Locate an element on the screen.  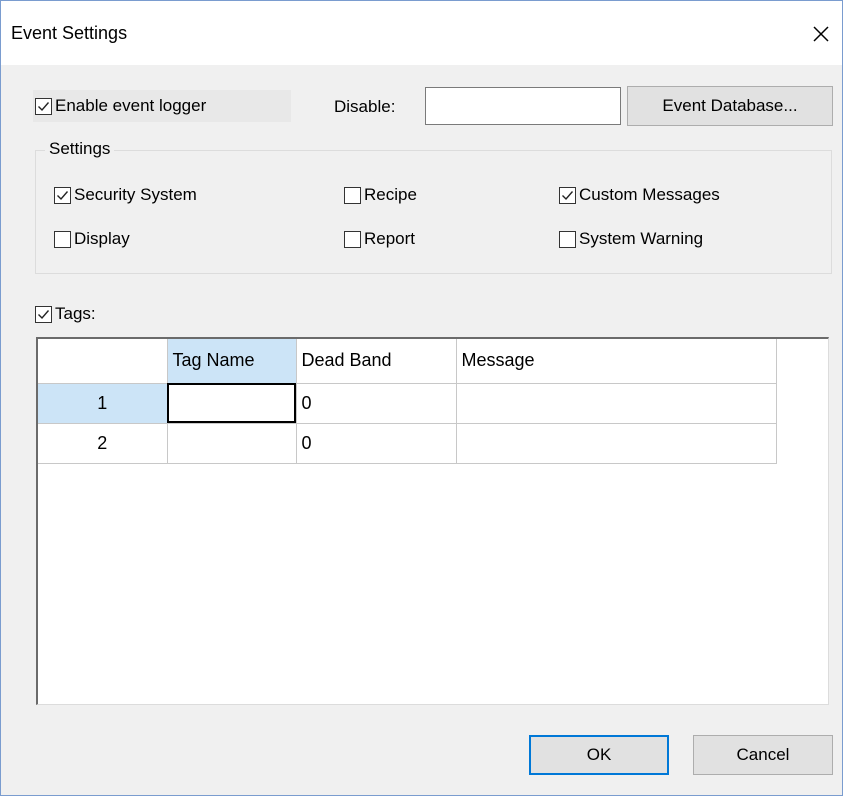
settings-group-label: Settings is located at coordinates (80, 149).